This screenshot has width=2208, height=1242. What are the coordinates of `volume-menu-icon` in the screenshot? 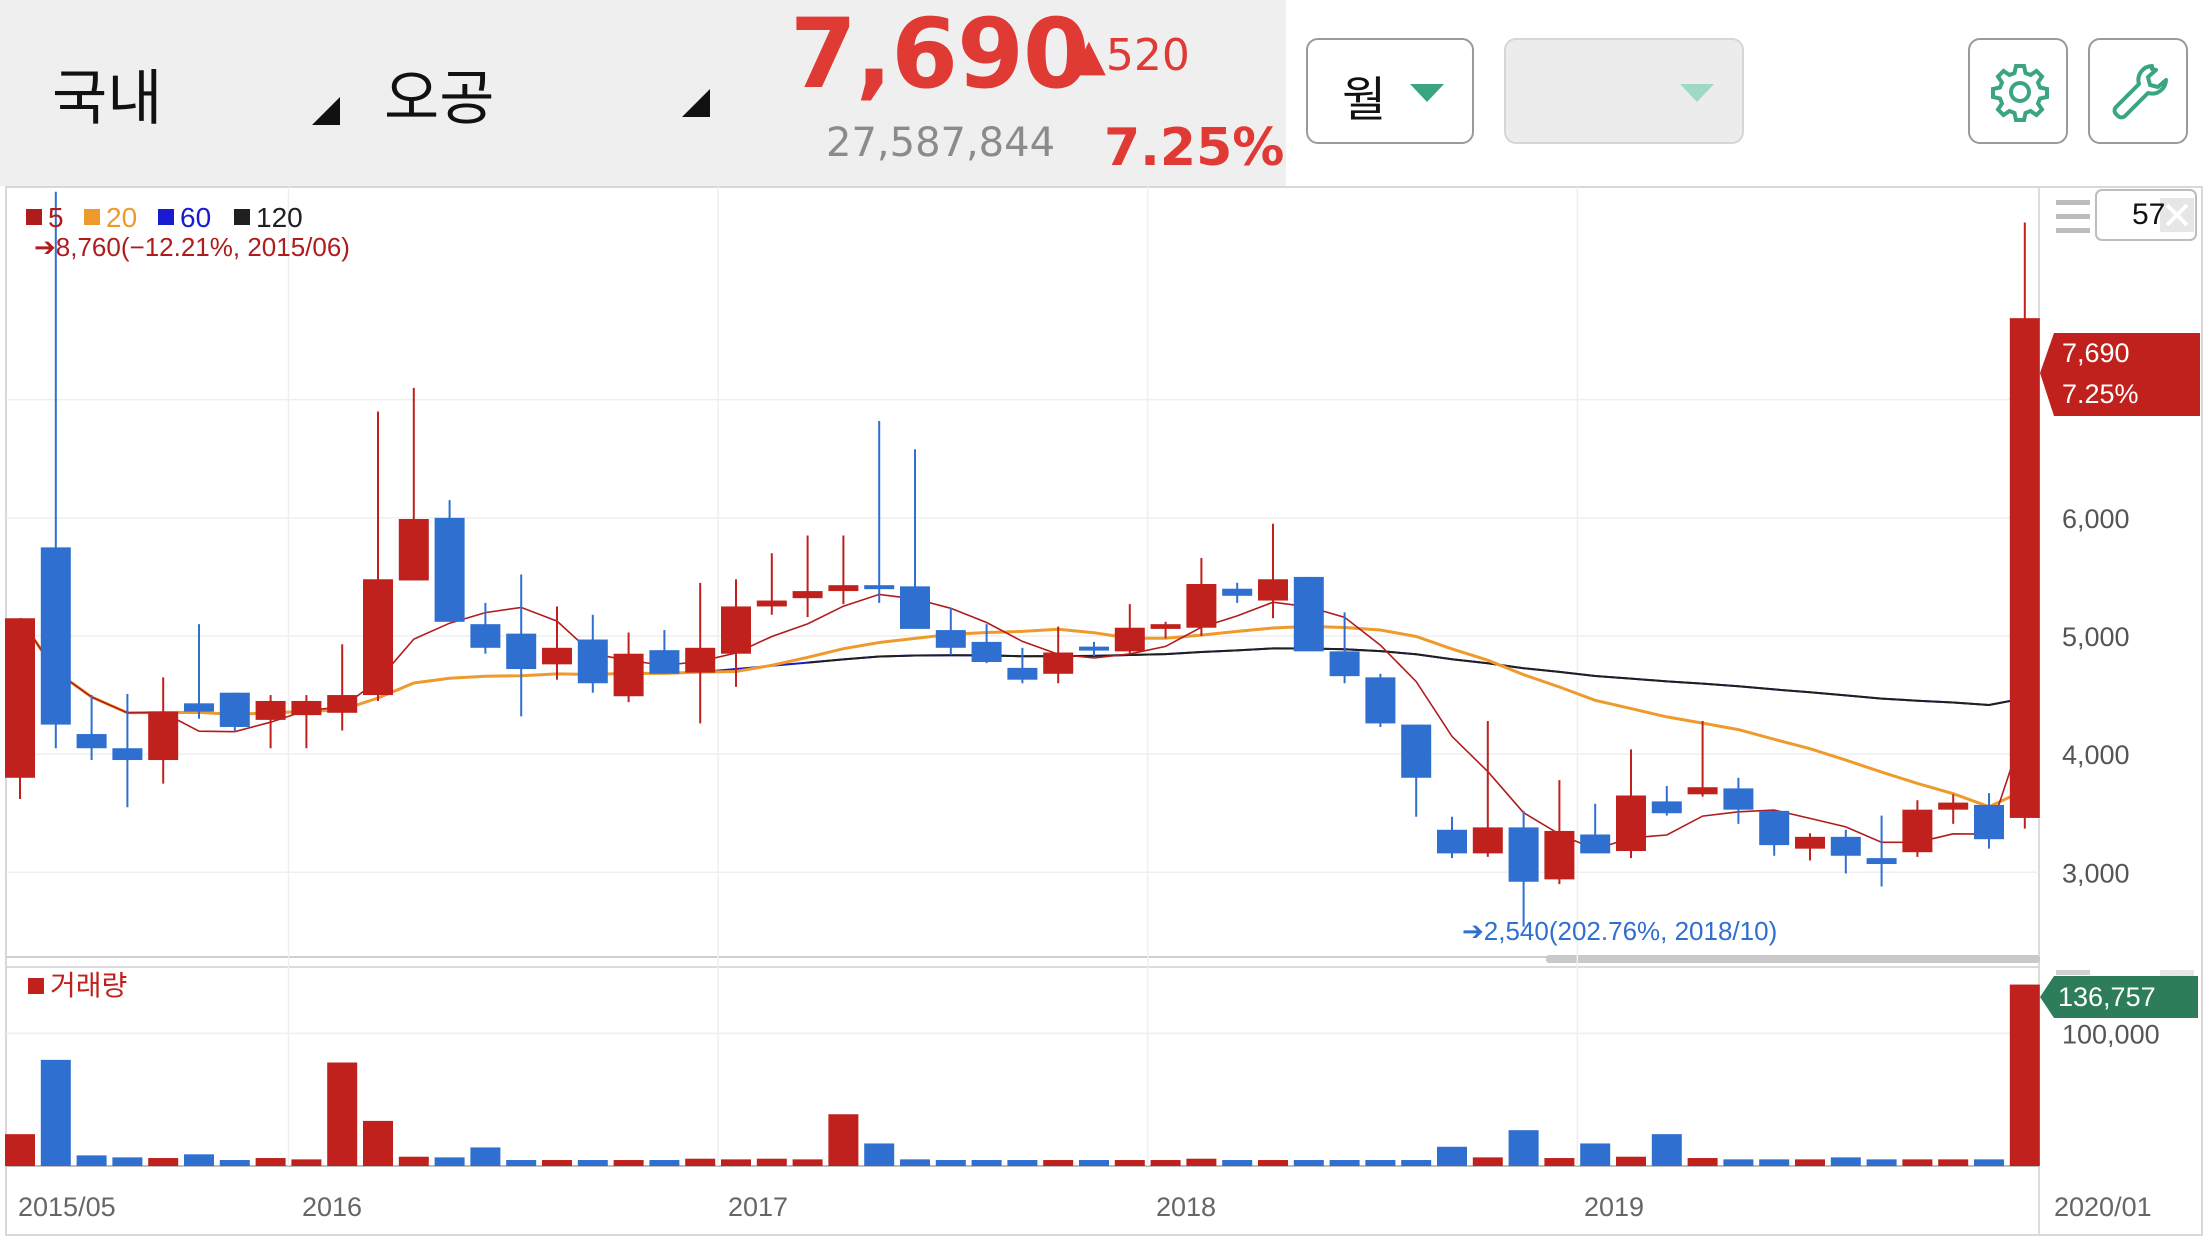 It's located at (2073, 972).